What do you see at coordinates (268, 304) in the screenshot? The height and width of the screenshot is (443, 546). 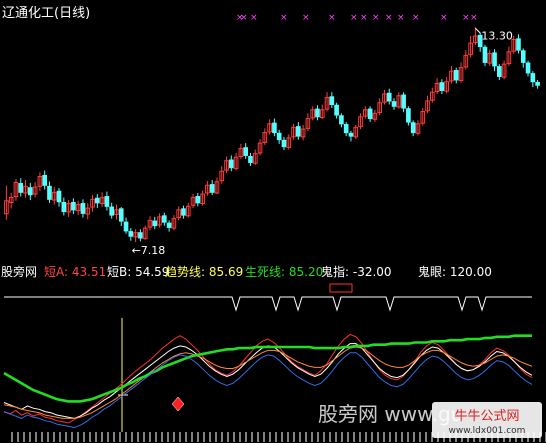 I see `trend-signal-line` at bounding box center [268, 304].